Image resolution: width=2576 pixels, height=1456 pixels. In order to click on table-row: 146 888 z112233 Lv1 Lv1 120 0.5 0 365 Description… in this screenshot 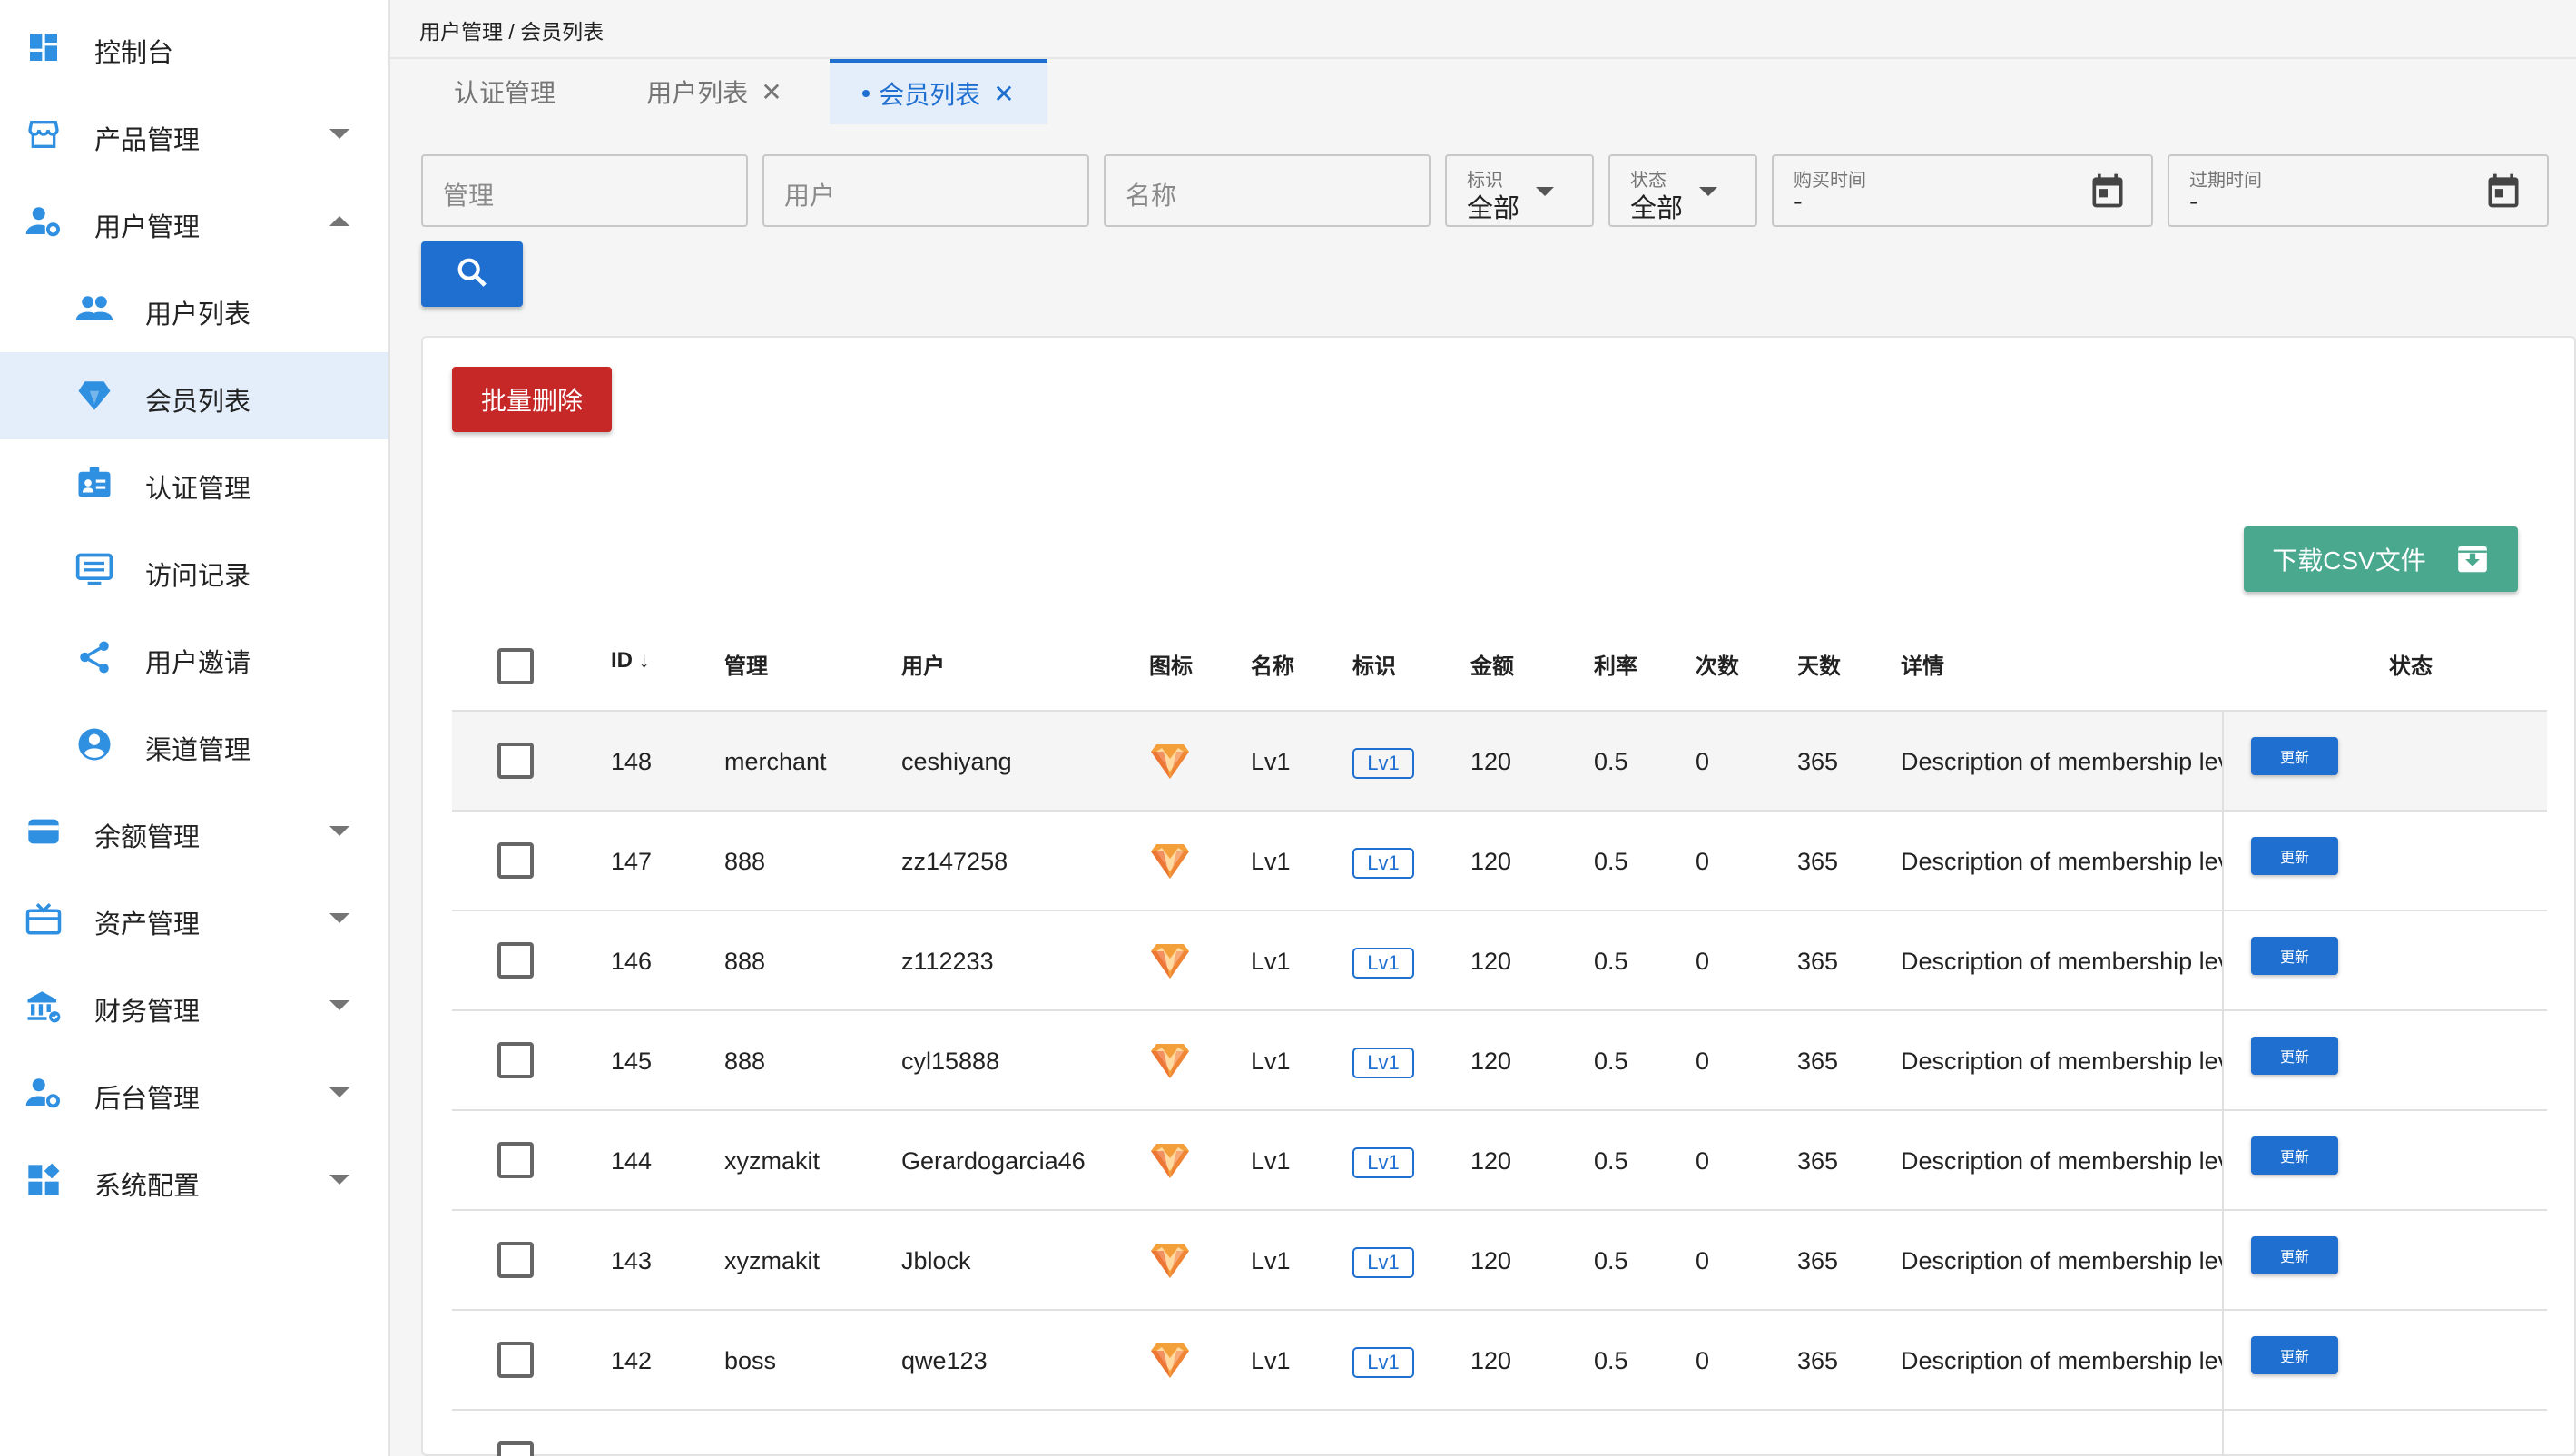, I will do `click(1499, 961)`.